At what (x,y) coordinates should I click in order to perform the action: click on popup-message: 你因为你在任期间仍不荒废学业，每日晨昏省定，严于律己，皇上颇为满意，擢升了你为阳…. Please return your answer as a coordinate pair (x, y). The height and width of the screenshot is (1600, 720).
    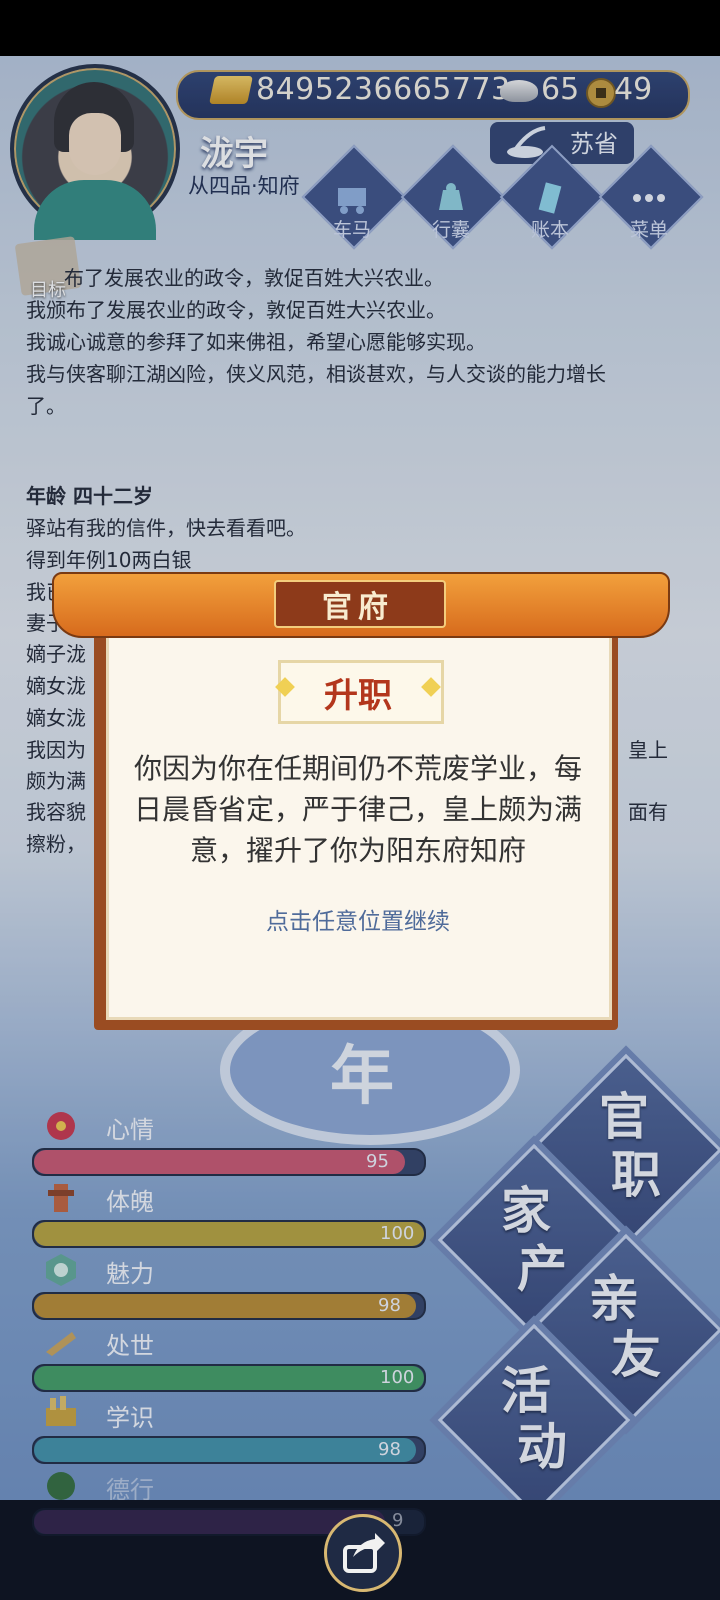
    Looking at the image, I should click on (357, 809).